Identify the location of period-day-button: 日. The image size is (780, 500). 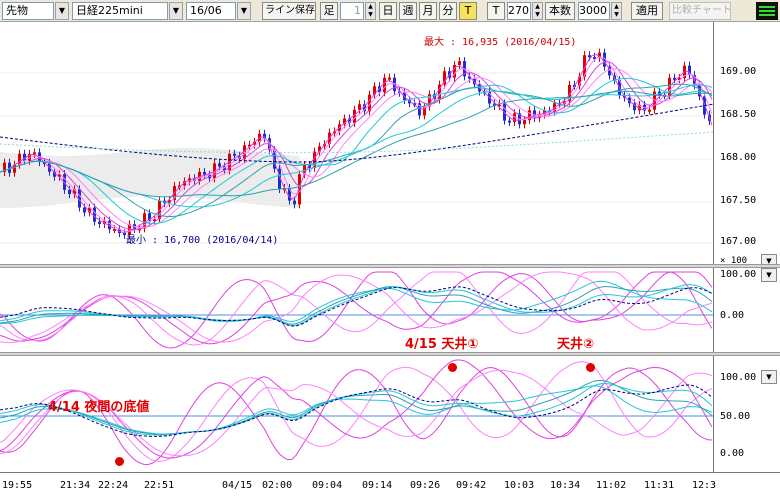
(388, 11).